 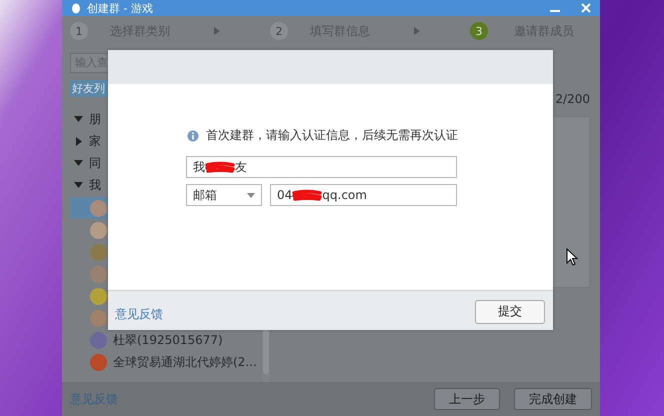 I want to click on step-number: 2, so click(x=279, y=31).